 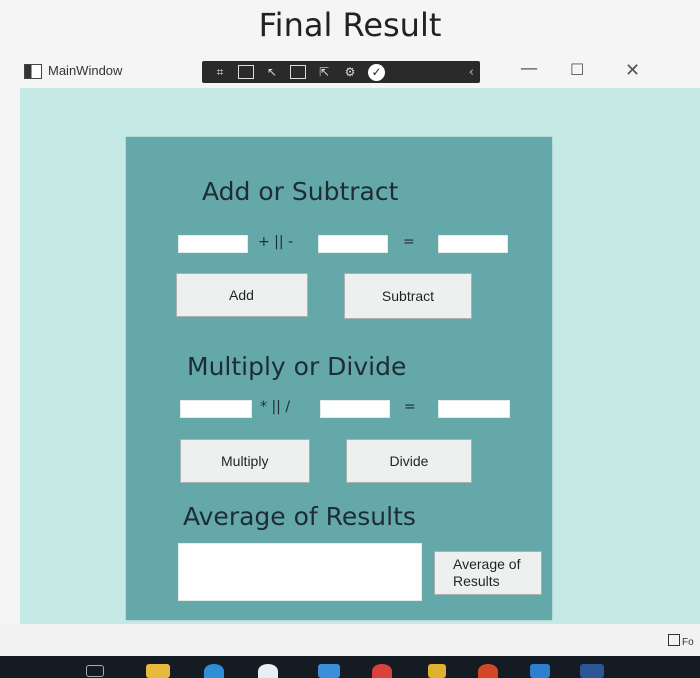 I want to click on close-button: ✕, so click(x=632, y=70).